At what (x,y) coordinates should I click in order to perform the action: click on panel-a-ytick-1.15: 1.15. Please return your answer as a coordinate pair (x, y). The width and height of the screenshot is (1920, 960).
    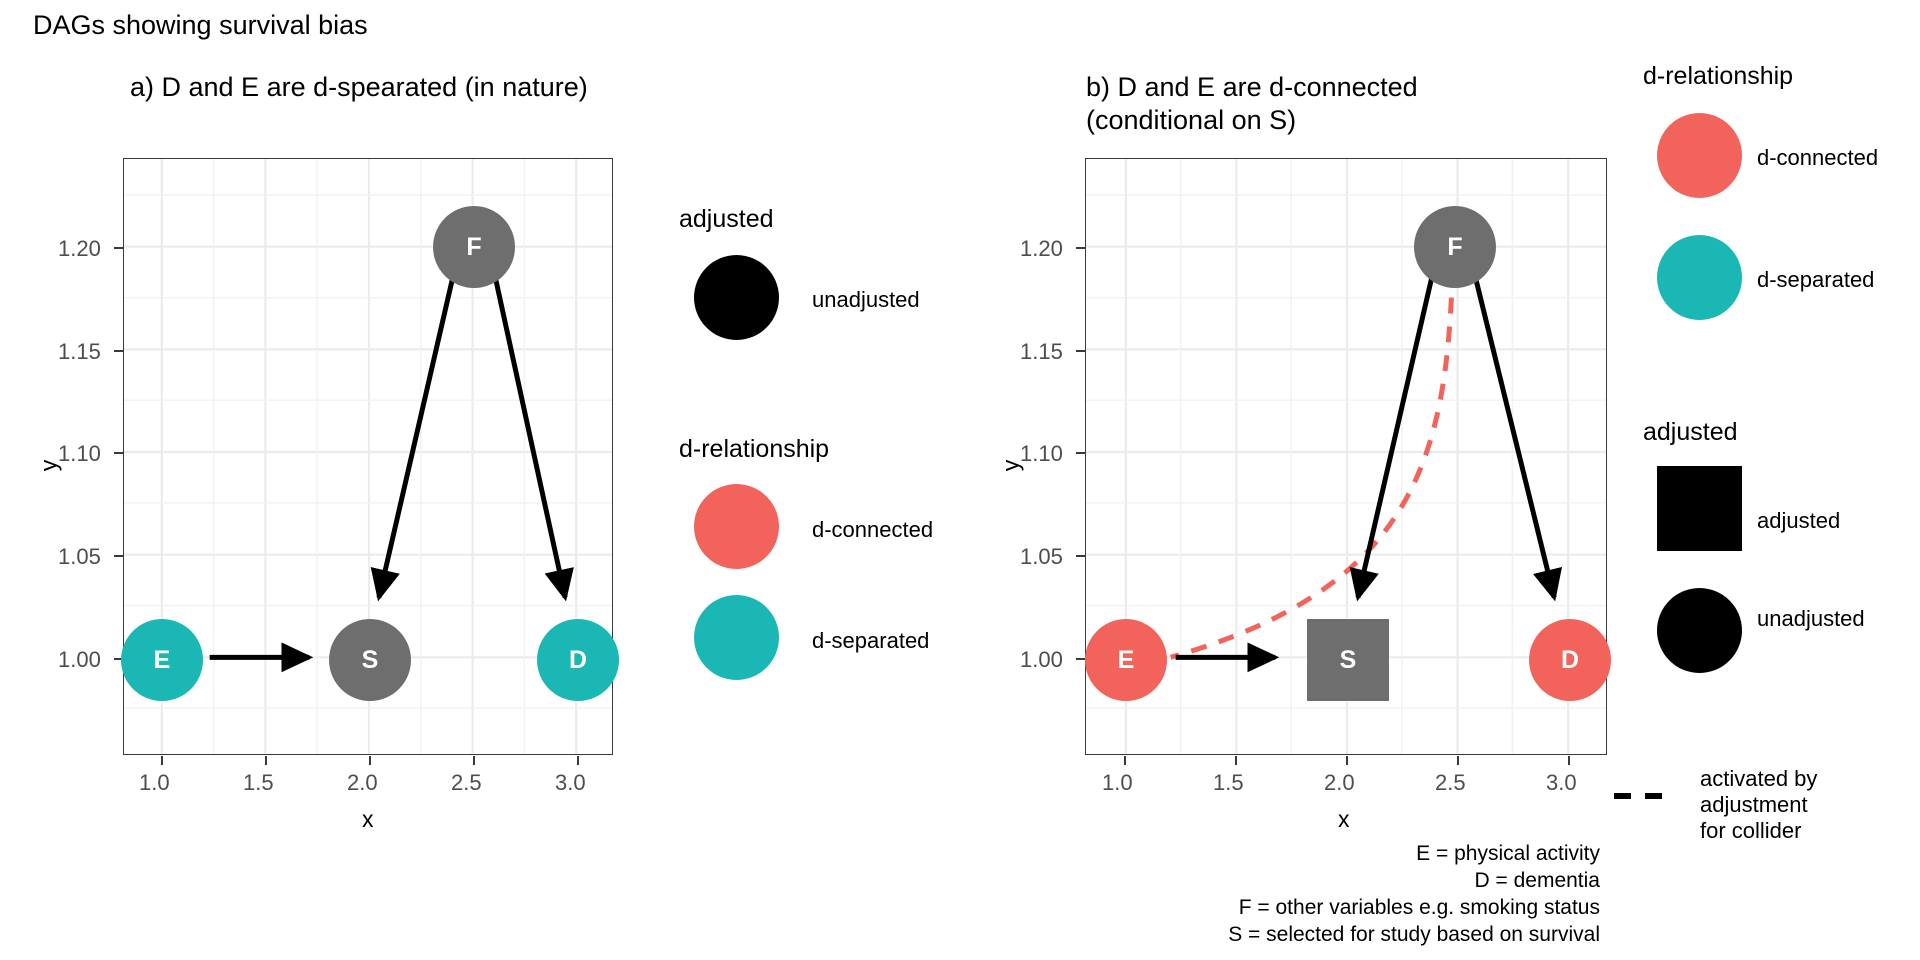
    Looking at the image, I should click on (79, 351).